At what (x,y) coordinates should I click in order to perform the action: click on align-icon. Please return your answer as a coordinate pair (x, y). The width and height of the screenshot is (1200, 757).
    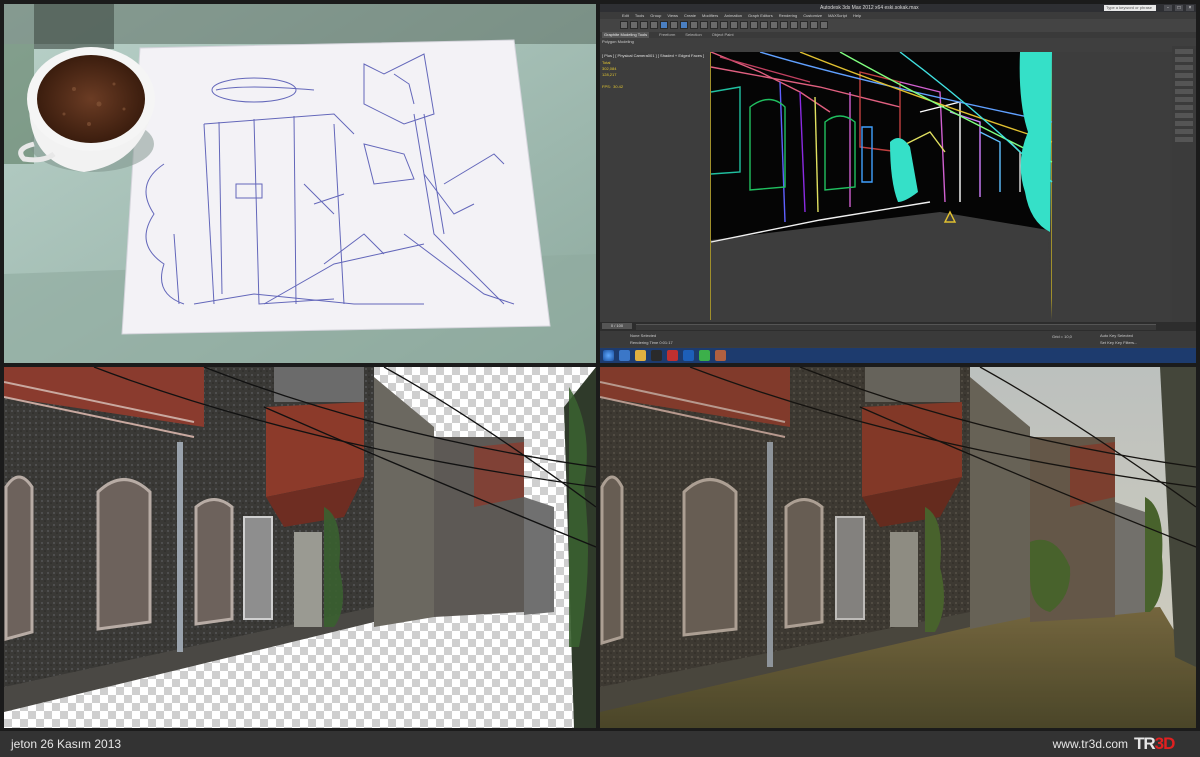
    Looking at the image, I should click on (754, 25).